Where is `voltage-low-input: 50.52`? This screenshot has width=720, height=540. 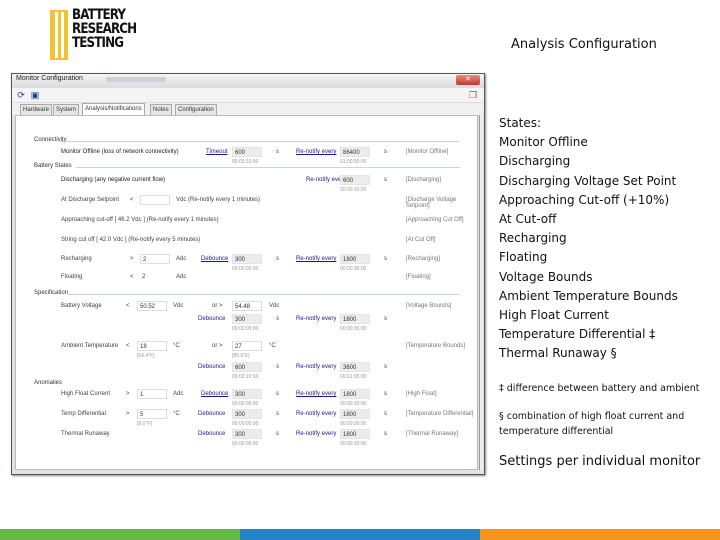
voltage-low-input: 50.52 is located at coordinates (152, 306).